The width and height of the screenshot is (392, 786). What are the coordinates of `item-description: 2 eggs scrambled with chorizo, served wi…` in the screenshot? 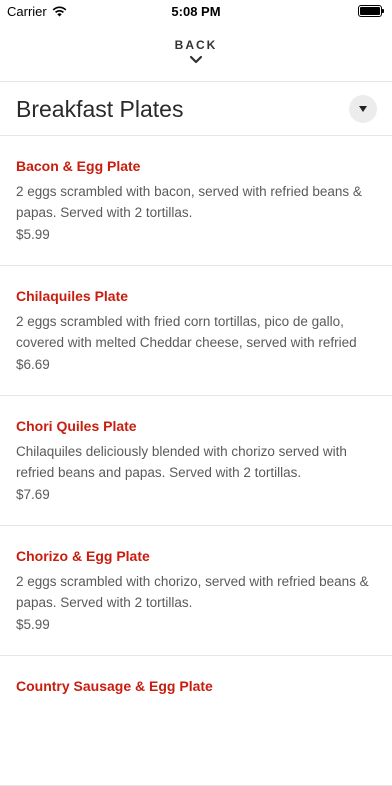 It's located at (192, 592).